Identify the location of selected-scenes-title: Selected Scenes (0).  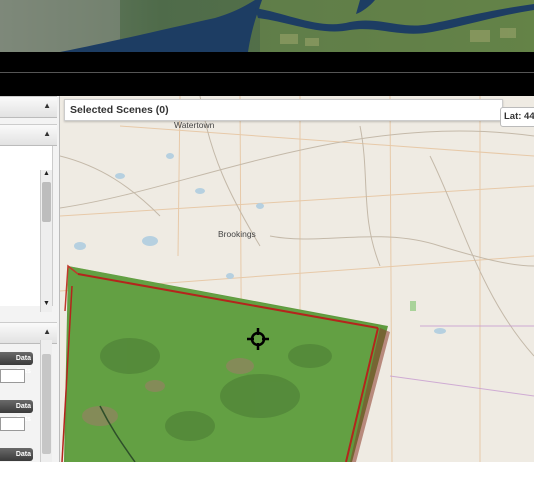
(119, 110).